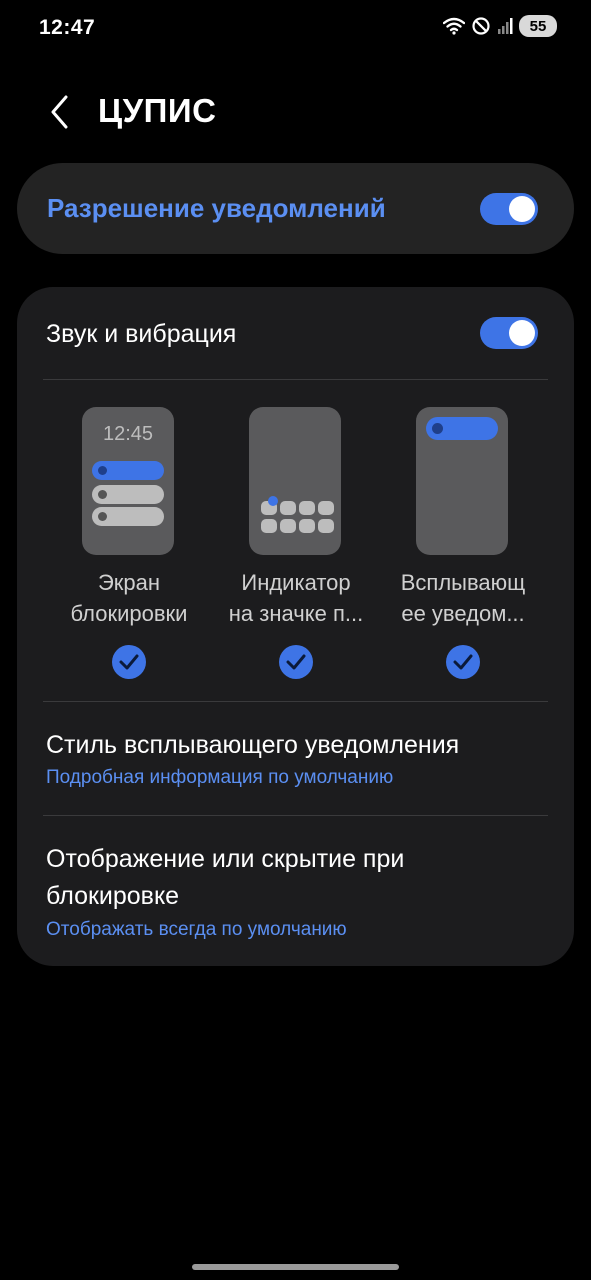 This screenshot has width=591, height=1280. What do you see at coordinates (454, 26) in the screenshot?
I see `wifi-icon` at bounding box center [454, 26].